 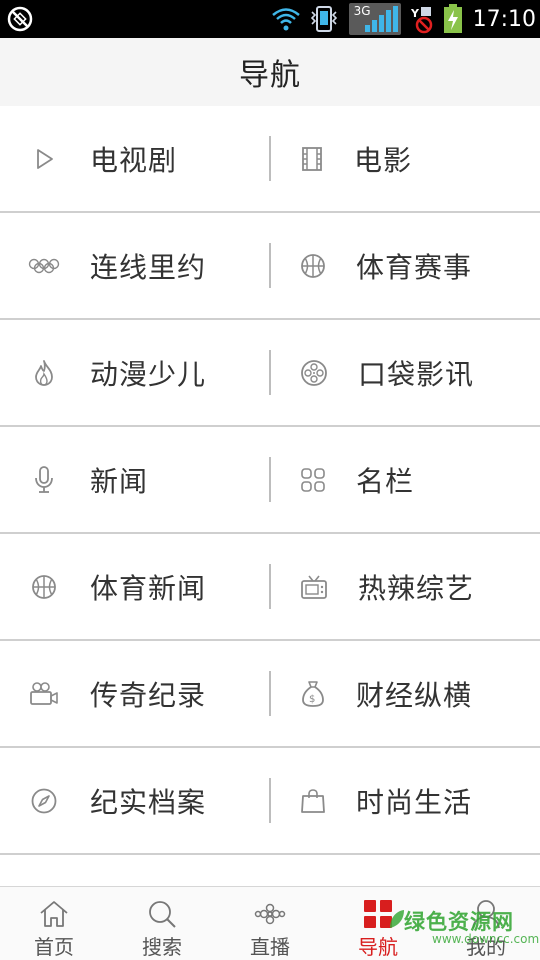 I want to click on nav-row: 连线里约 体育赛事, so click(x=270, y=266).